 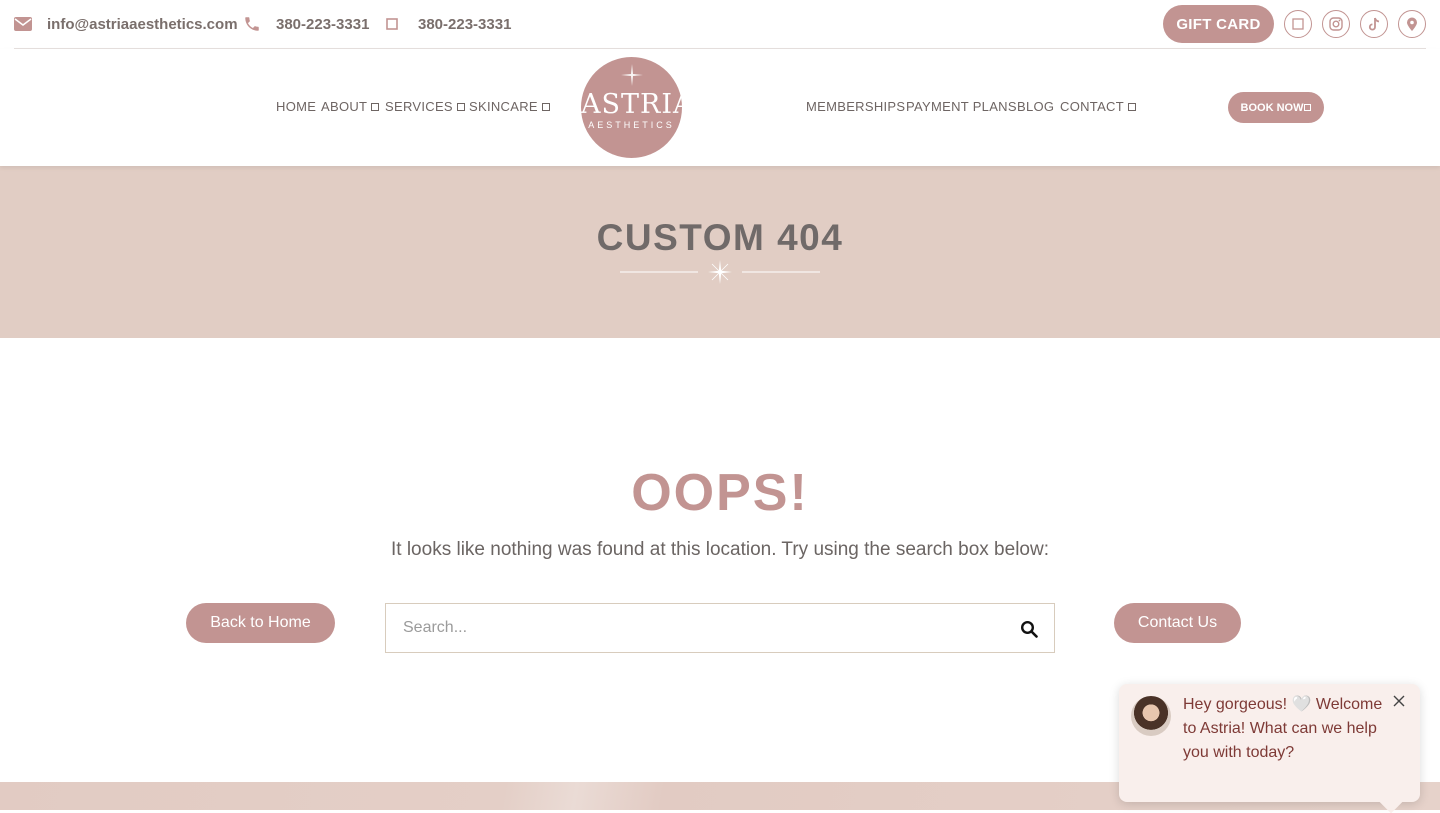 I want to click on nav-skincare: SKINCARE, so click(x=509, y=107).